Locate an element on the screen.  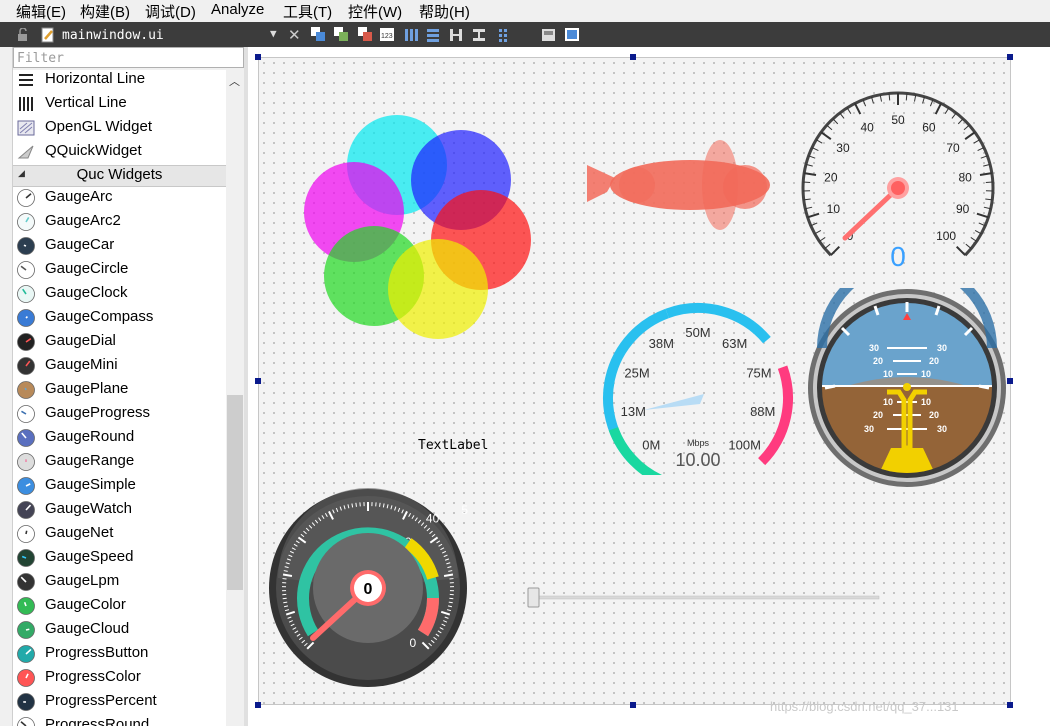
widget-item-gaugecloud: GaugeCloud is located at coordinates (119, 630).